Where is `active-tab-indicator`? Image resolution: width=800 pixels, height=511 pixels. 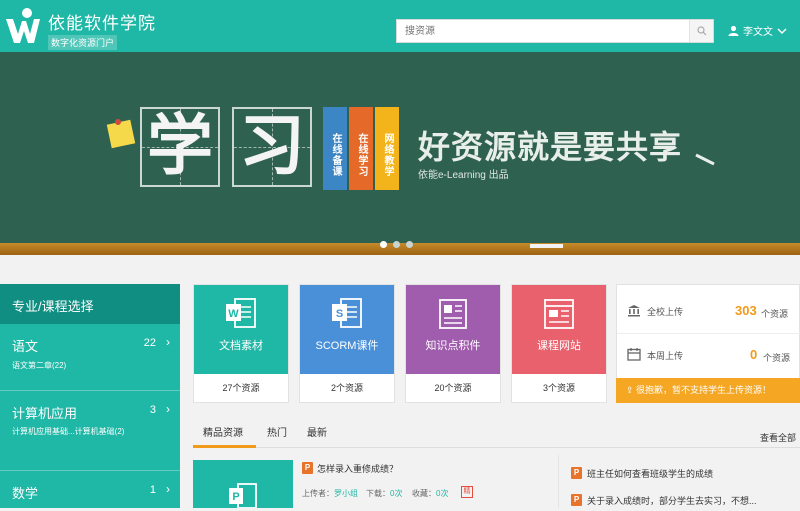 active-tab-indicator is located at coordinates (224, 446).